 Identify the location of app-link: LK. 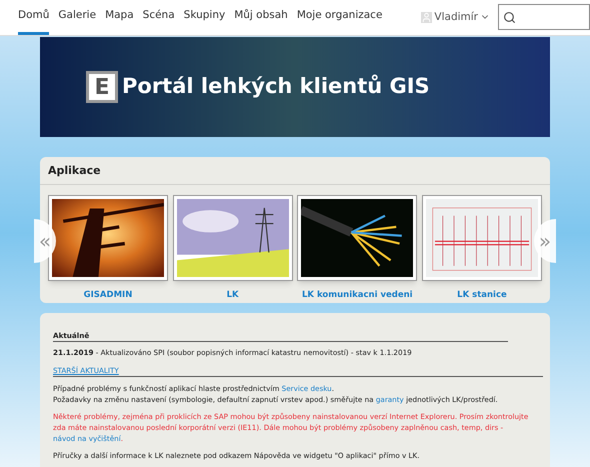
(232, 295).